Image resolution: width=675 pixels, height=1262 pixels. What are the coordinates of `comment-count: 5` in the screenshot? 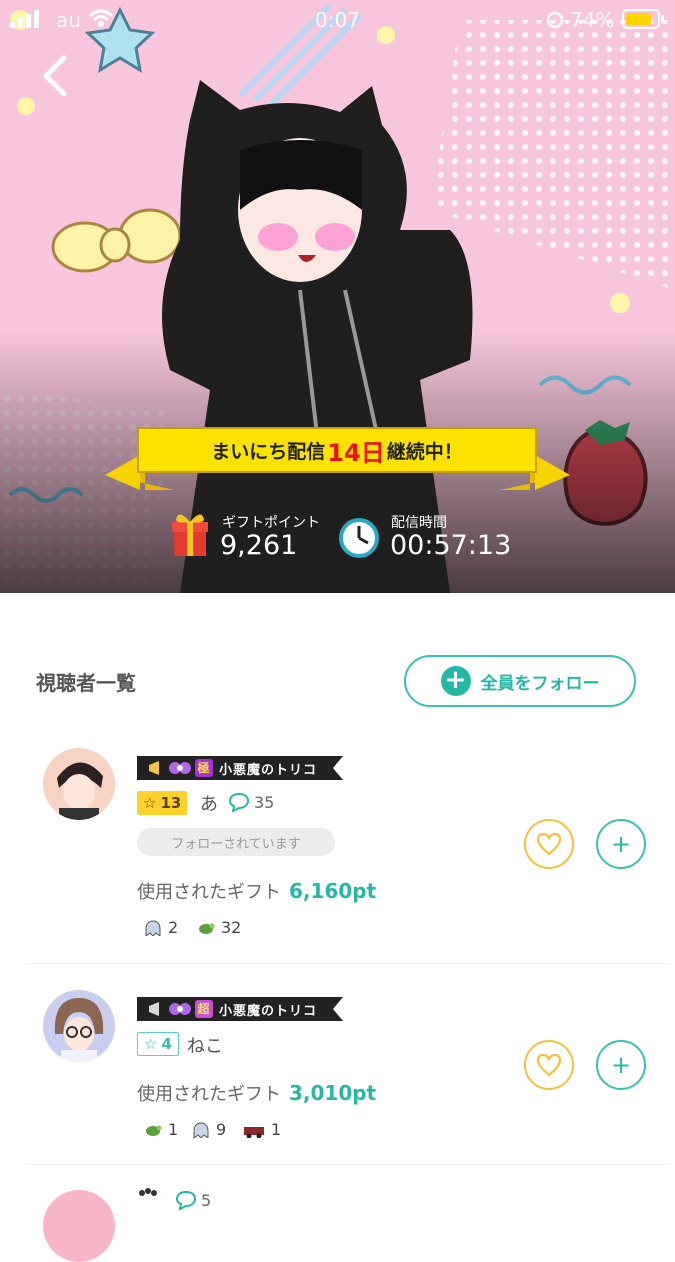 It's located at (193, 1200).